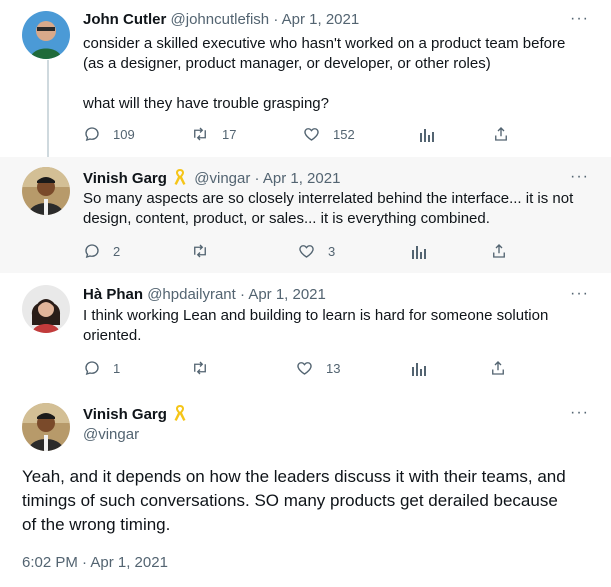 This screenshot has width=611, height=587. I want to click on avatar-john-cutler, so click(46, 35).